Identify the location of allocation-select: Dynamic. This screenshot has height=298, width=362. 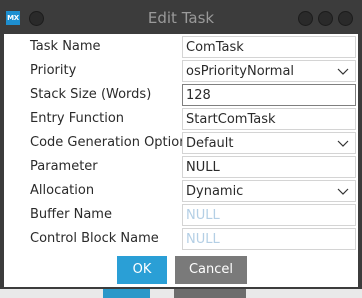
(269, 191).